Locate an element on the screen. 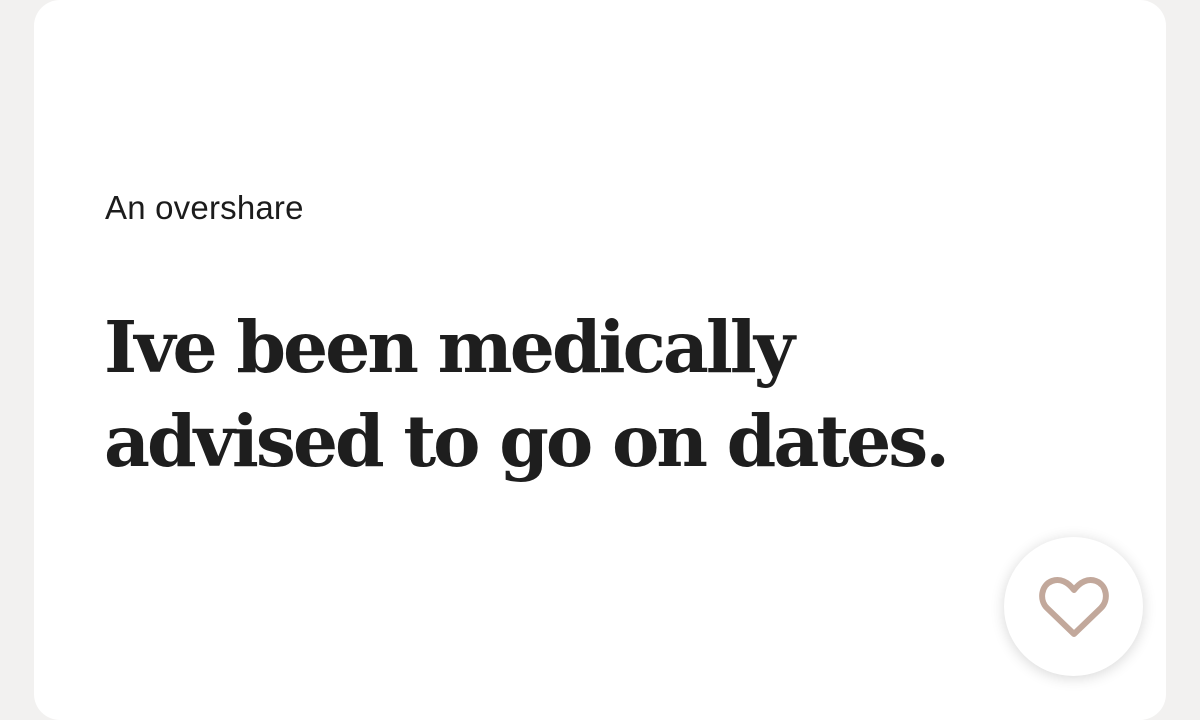 This screenshot has height=720, width=1200. like-button is located at coordinates (1073, 606).